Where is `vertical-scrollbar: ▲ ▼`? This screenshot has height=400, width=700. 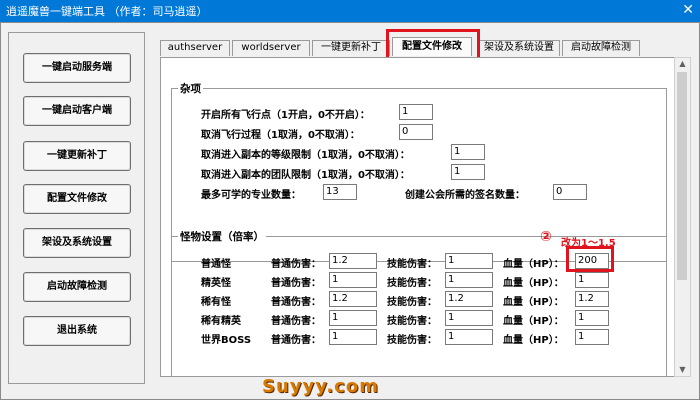 vertical-scrollbar: ▲ ▼ is located at coordinates (682, 217).